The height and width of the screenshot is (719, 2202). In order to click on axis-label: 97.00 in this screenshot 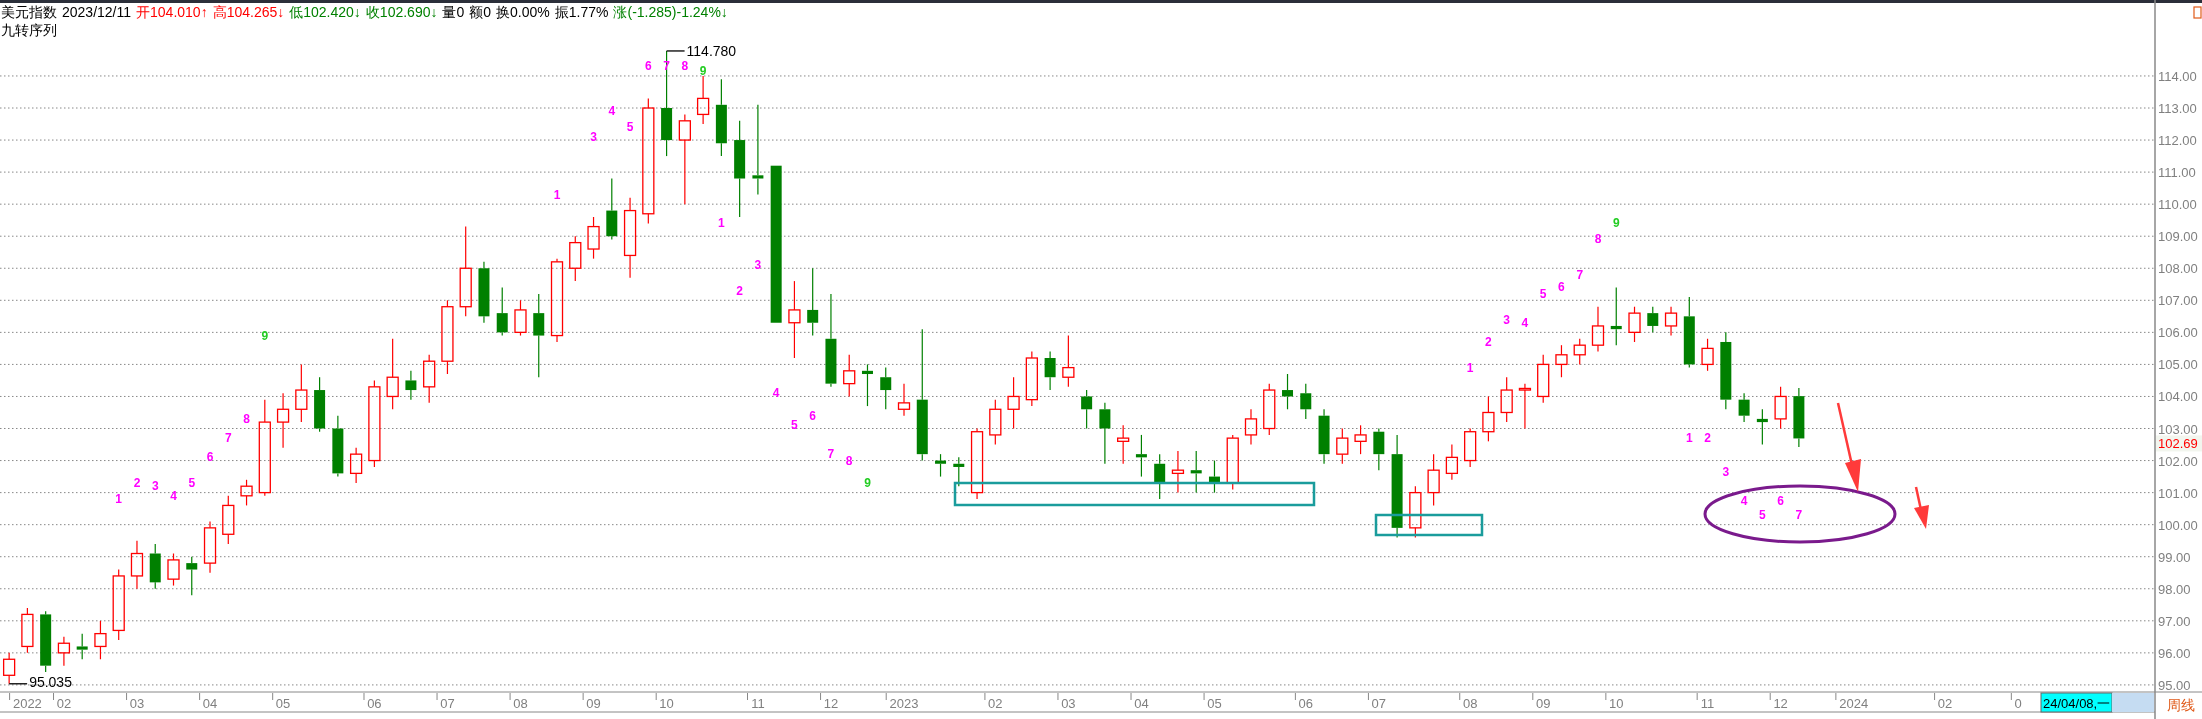, I will do `click(2174, 621)`.